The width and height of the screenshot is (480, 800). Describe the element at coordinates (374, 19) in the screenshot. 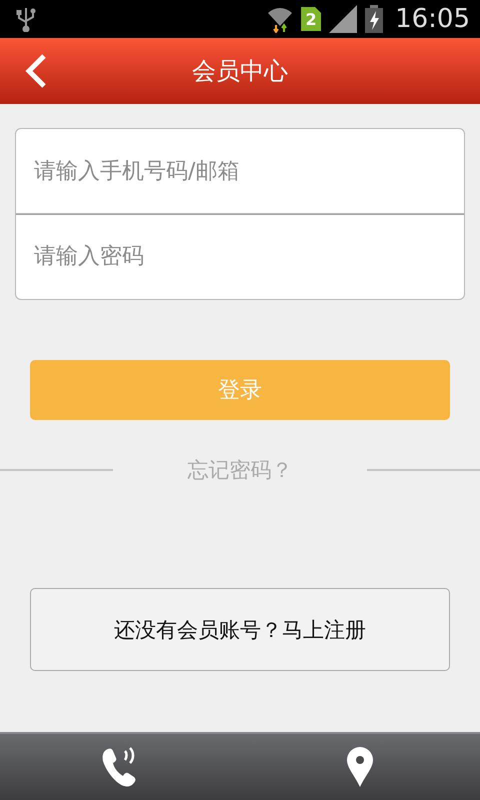

I see `battery-icon` at that location.